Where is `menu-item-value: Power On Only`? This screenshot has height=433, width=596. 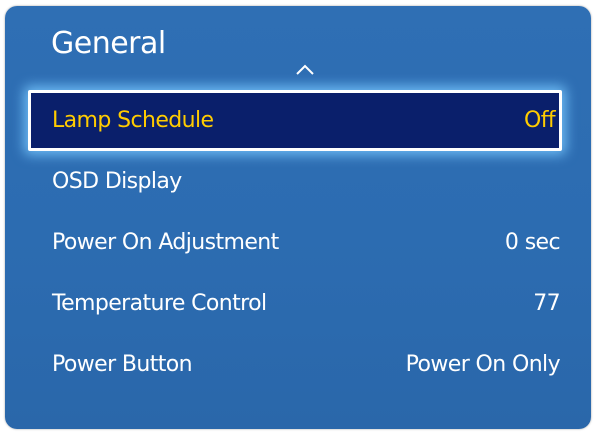 menu-item-value: Power On Only is located at coordinates (483, 364).